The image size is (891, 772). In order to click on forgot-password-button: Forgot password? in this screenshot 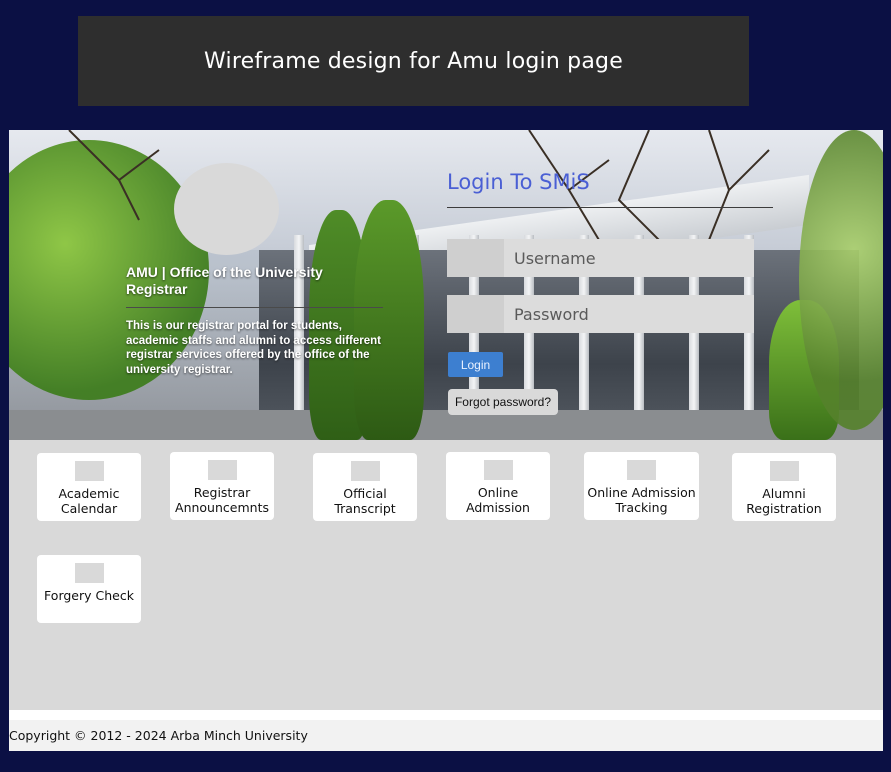, I will do `click(503, 402)`.